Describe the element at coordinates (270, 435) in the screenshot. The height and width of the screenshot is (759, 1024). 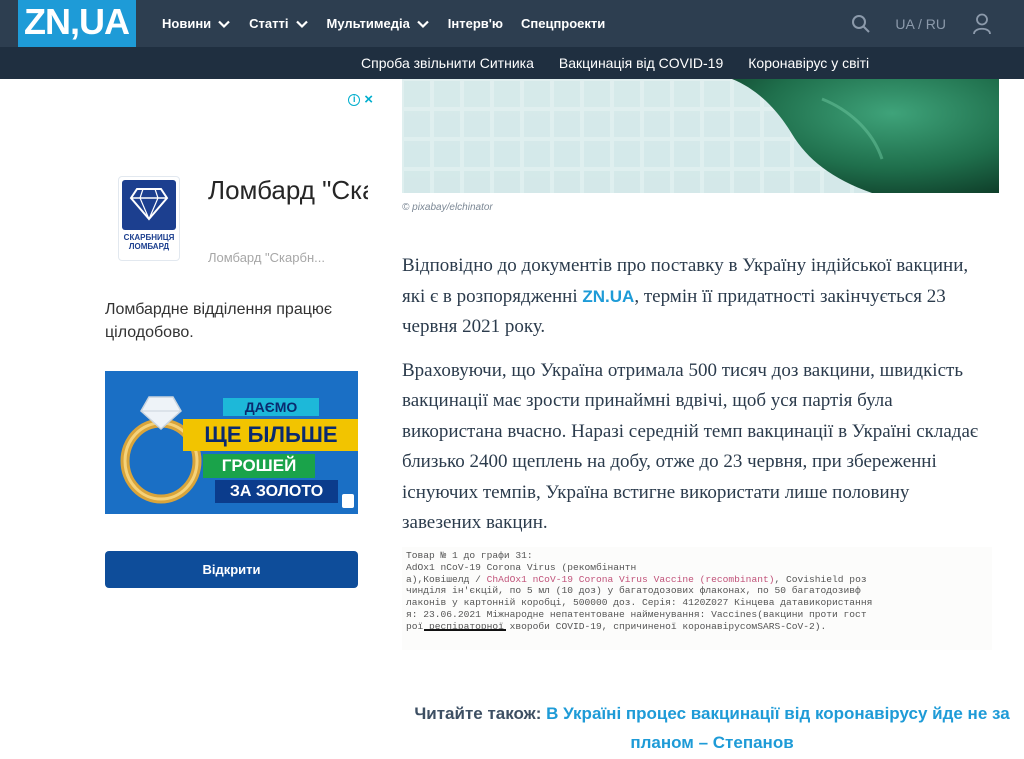
I see `banner-line-2: ЩЕ БІЛЬШЕ` at that location.